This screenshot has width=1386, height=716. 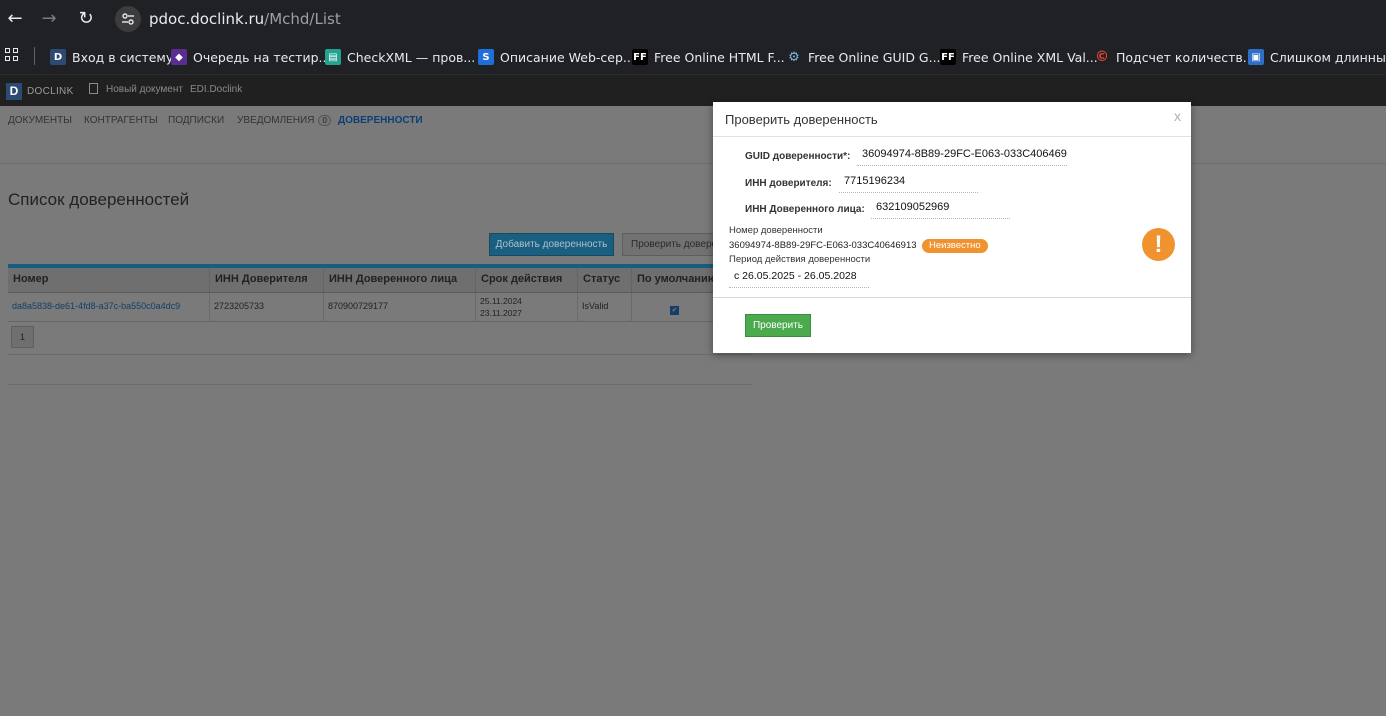 What do you see at coordinates (800, 259) in the screenshot?
I see `period-label: Период действия доверенности` at bounding box center [800, 259].